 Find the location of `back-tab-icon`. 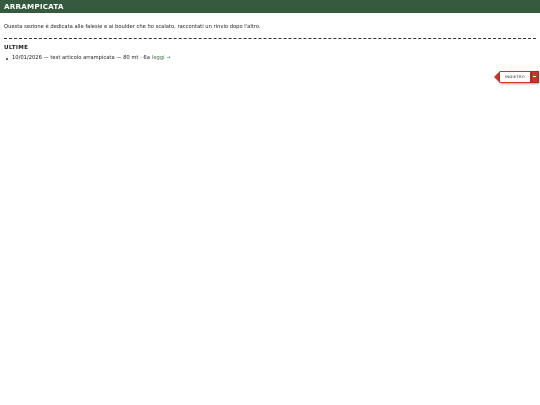

back-tab-icon is located at coordinates (535, 77).